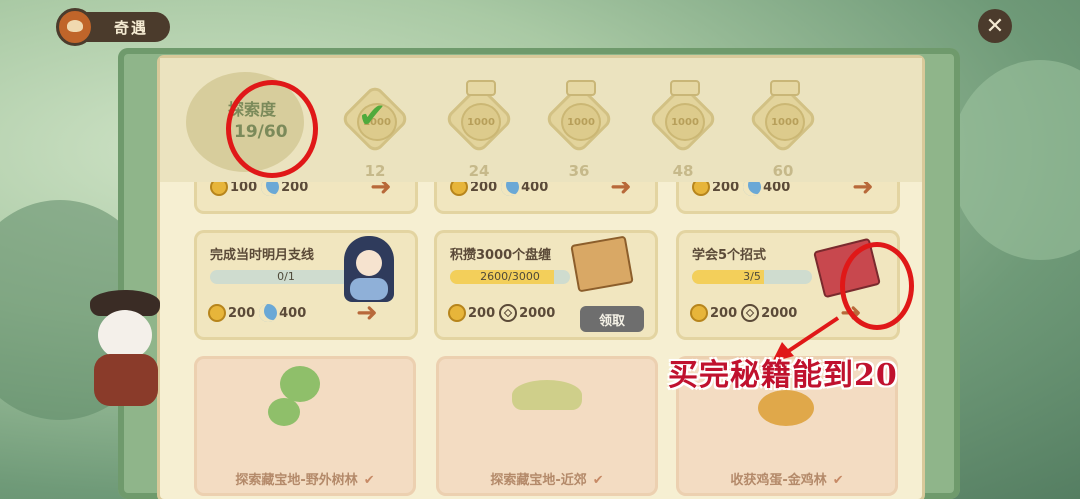 This screenshot has height=499, width=1080. I want to click on completed-card-label: 探索藏宝地-野外树林 ✔, so click(305, 478).